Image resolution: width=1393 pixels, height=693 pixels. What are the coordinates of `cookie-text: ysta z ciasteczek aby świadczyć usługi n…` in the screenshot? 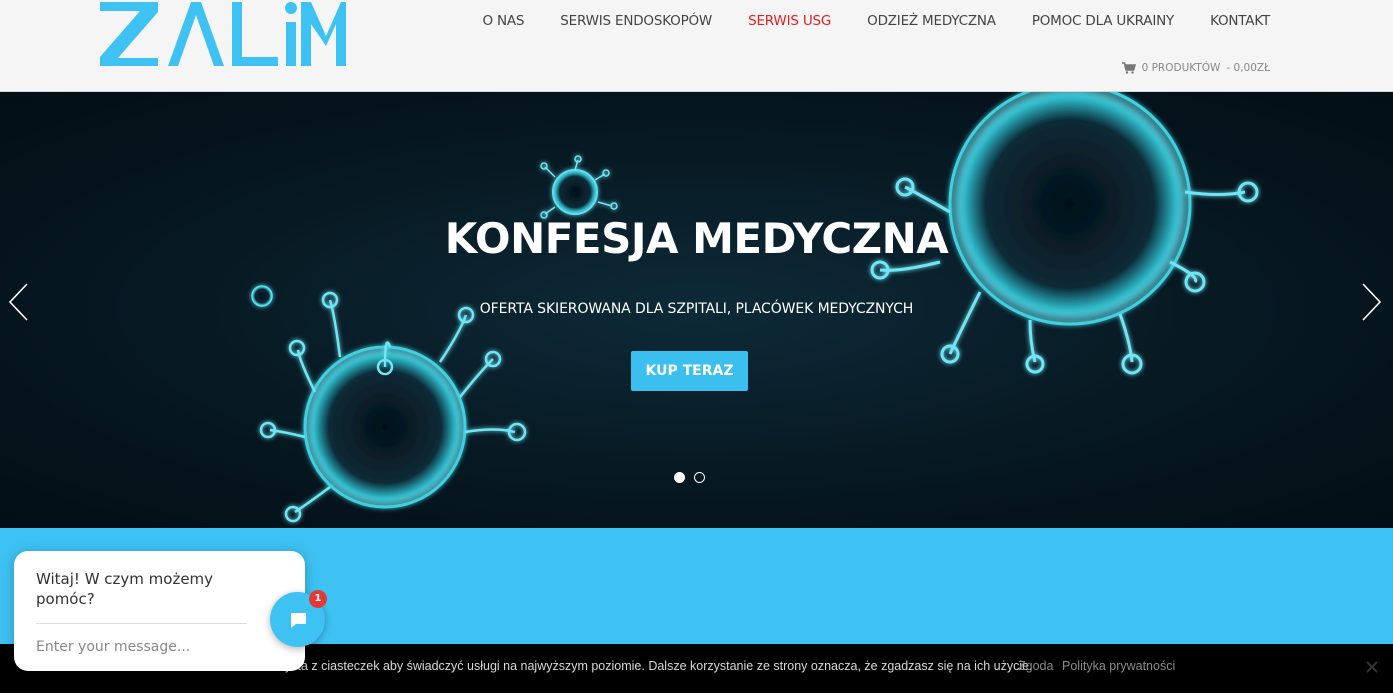 It's located at (659, 666).